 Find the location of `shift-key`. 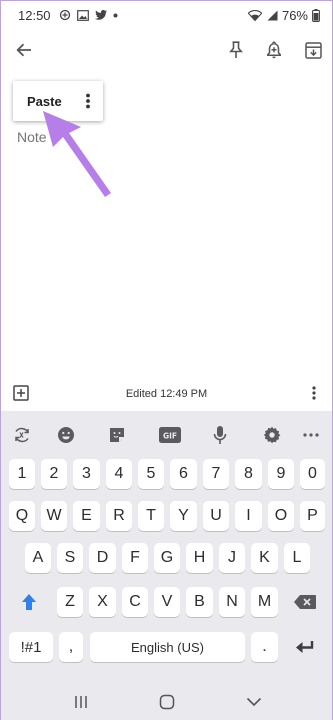

shift-key is located at coordinates (29, 602).